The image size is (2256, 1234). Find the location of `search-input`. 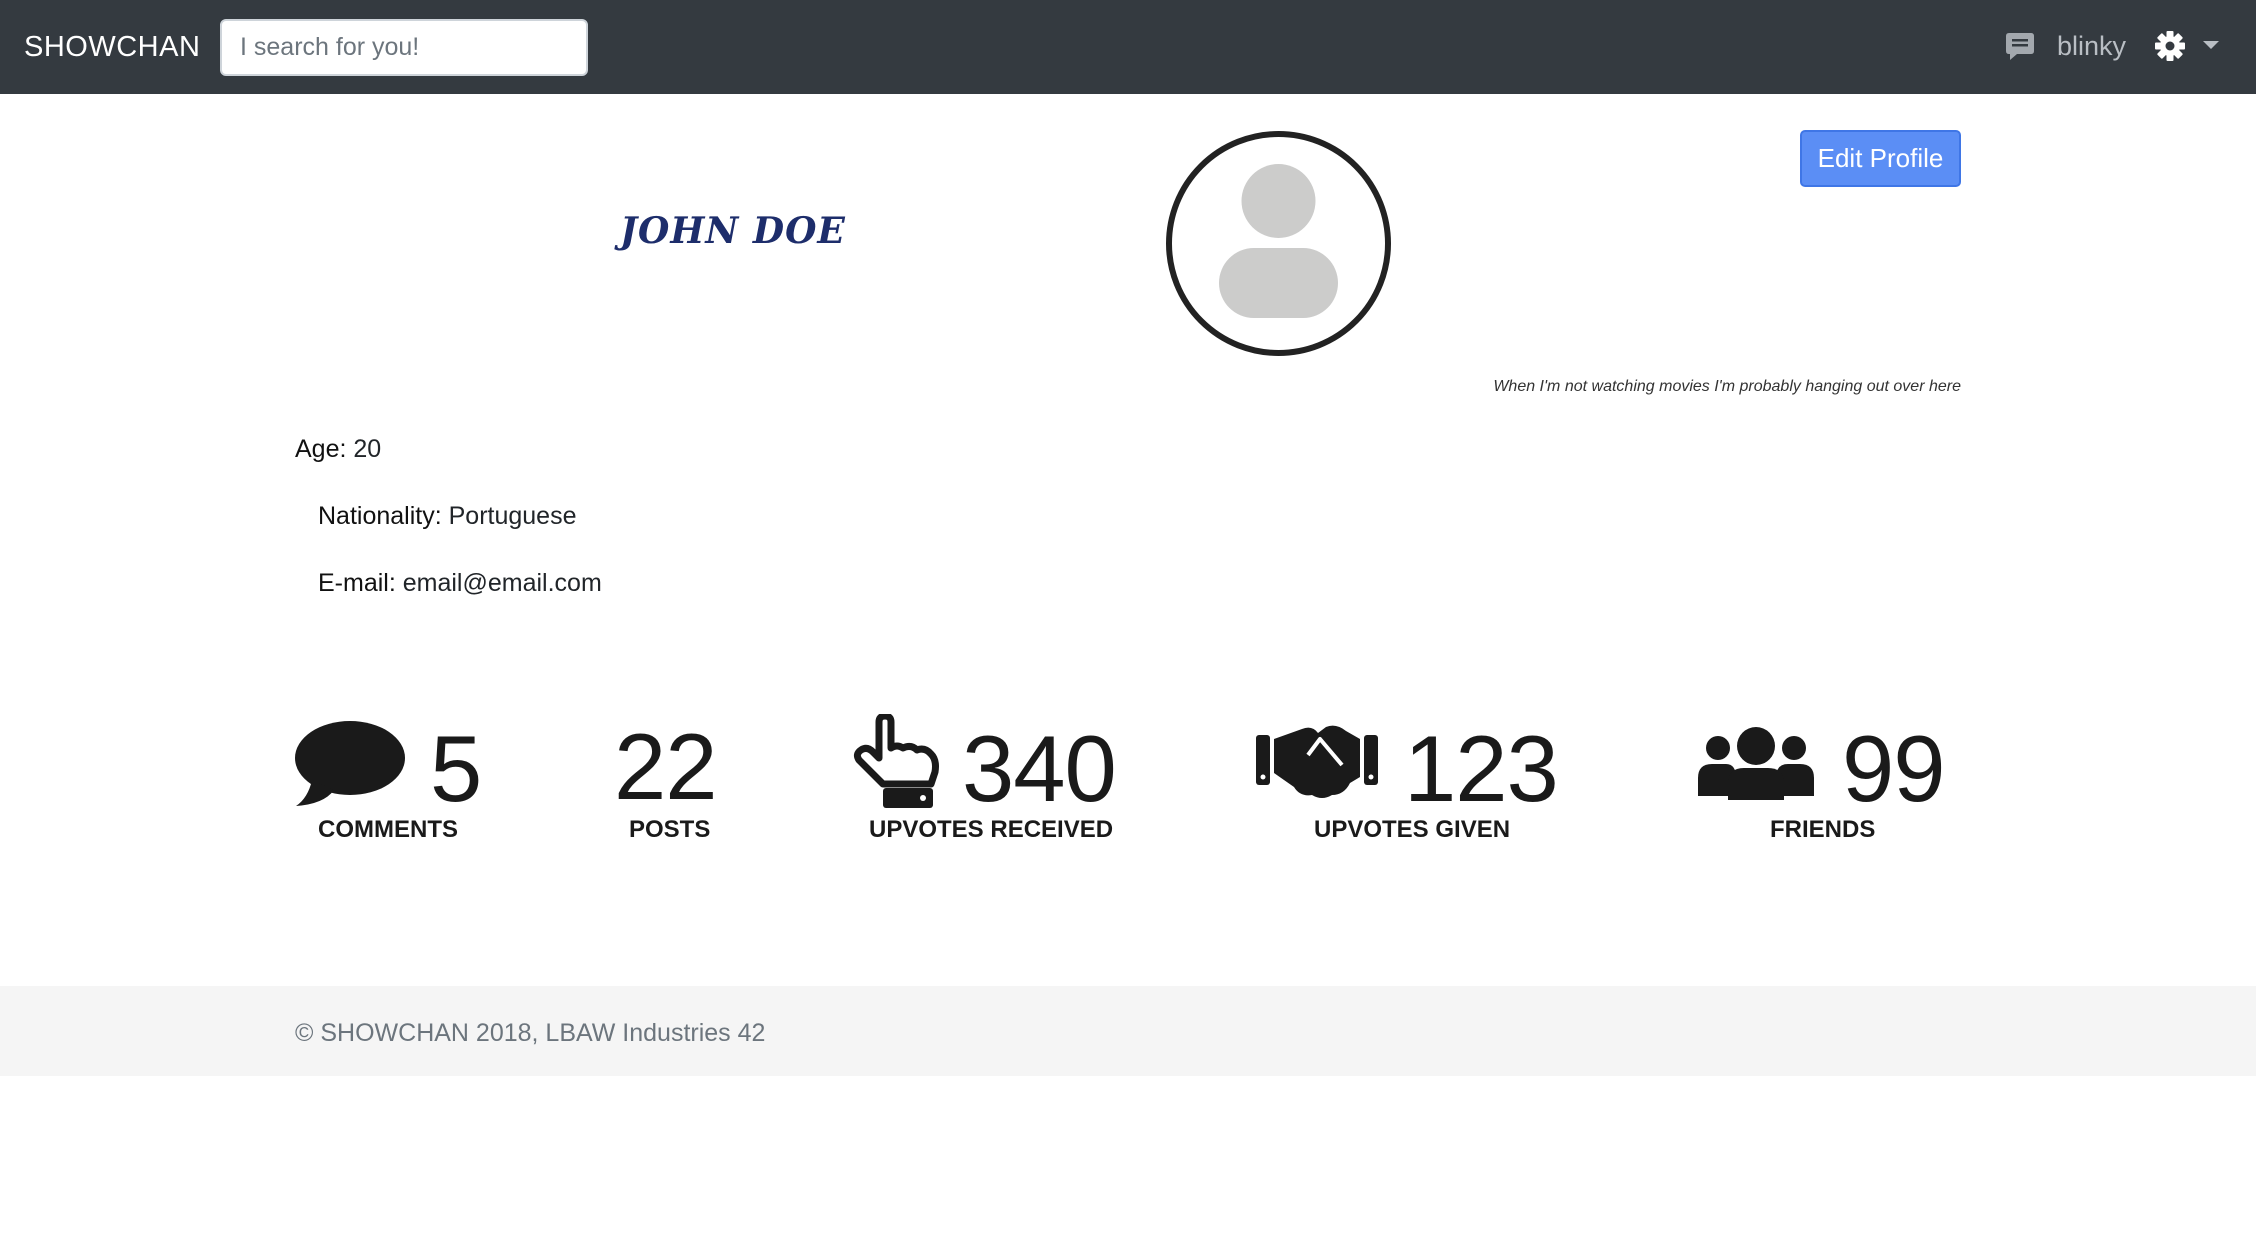

search-input is located at coordinates (404, 47).